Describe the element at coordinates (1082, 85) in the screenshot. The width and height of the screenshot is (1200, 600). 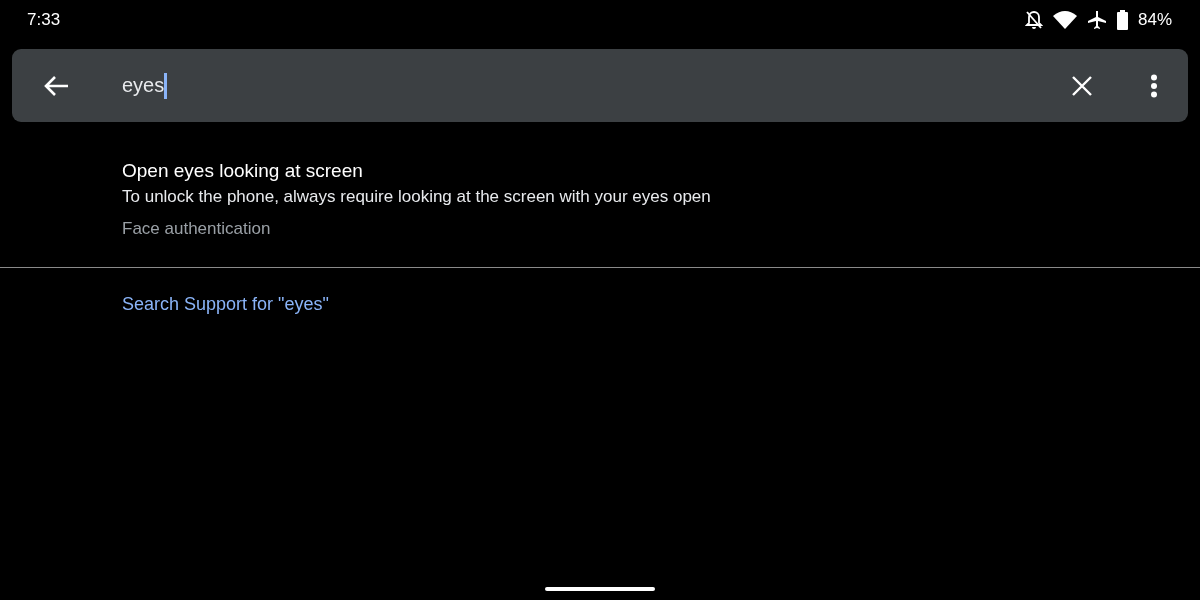
I see `close-icon` at that location.